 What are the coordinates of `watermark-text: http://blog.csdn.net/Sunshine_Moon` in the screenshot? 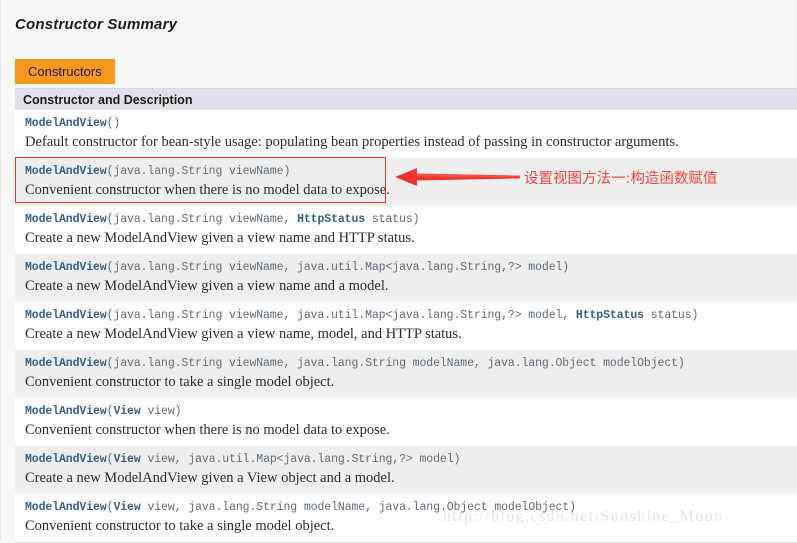 It's located at (583, 516).